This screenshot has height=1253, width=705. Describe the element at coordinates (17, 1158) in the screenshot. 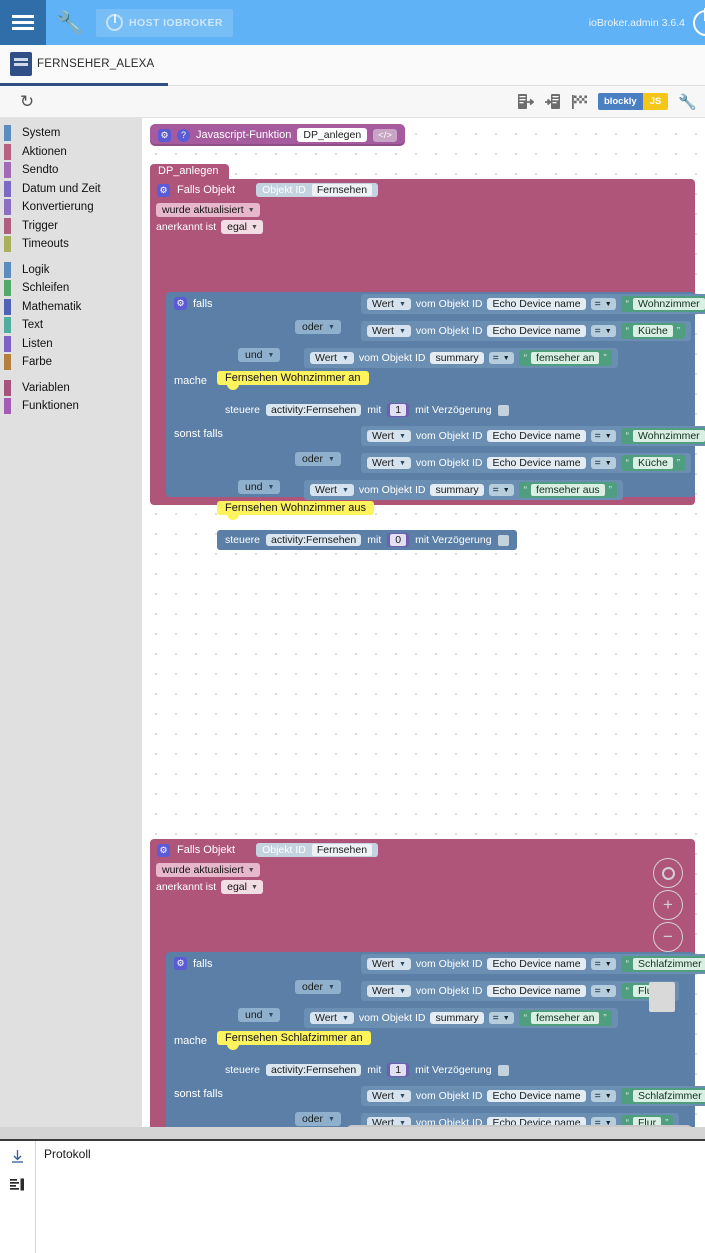

I see `download-icon` at that location.